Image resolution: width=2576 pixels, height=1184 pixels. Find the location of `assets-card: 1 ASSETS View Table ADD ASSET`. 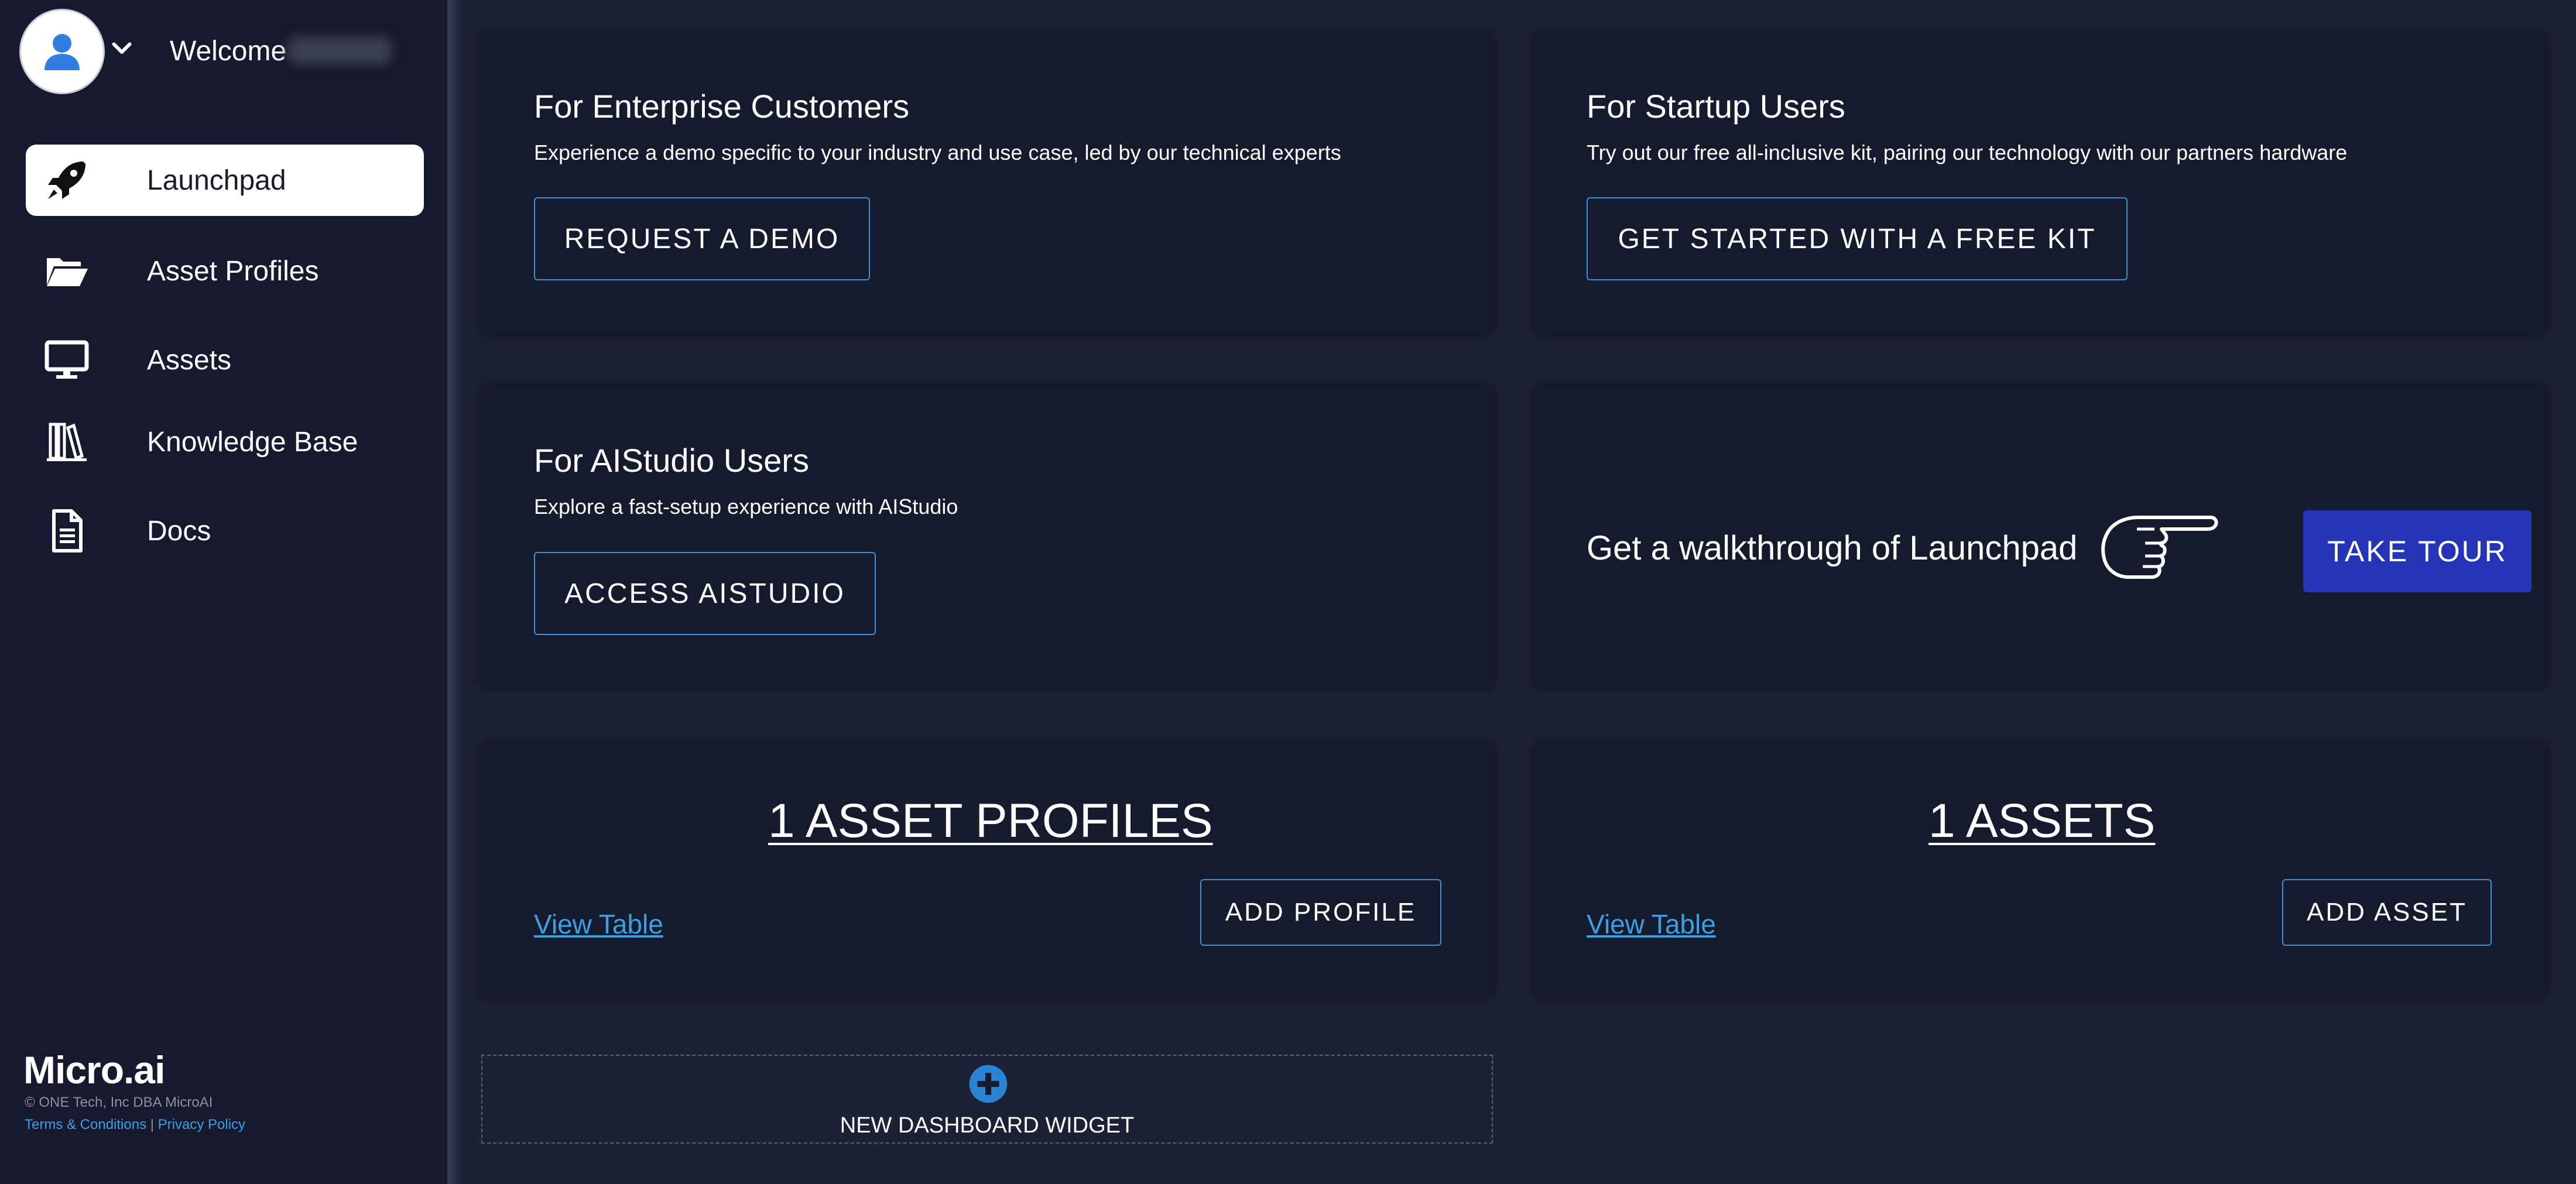

assets-card: 1 ASSETS View Table ADD ASSET is located at coordinates (2040, 870).